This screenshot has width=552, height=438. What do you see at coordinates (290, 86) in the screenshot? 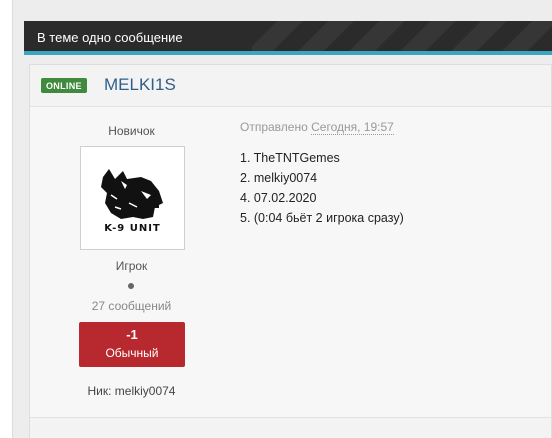
I see `post-header: ONLINE MELKI1S` at bounding box center [290, 86].